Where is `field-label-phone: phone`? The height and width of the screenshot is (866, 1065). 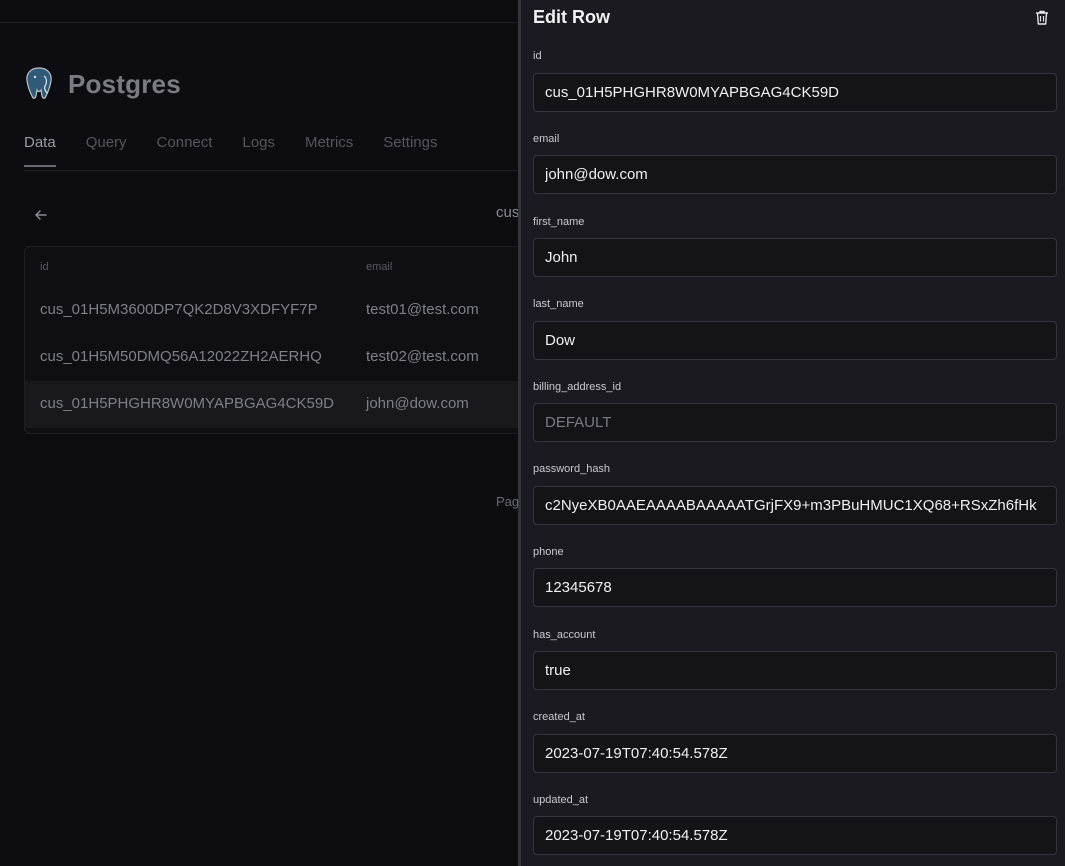
field-label-phone: phone is located at coordinates (548, 552).